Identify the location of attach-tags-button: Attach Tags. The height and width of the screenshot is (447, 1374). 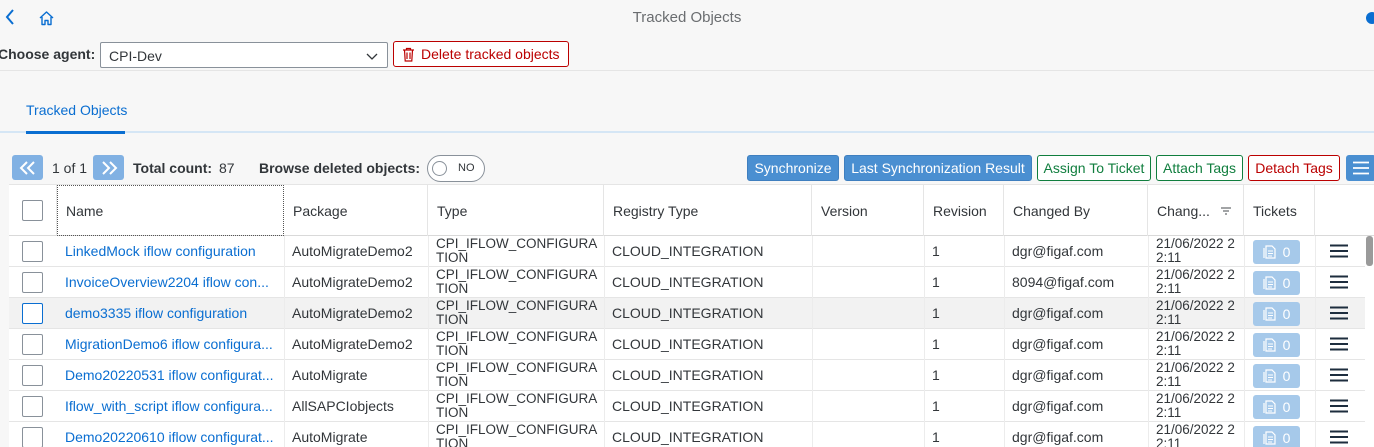
(1199, 168).